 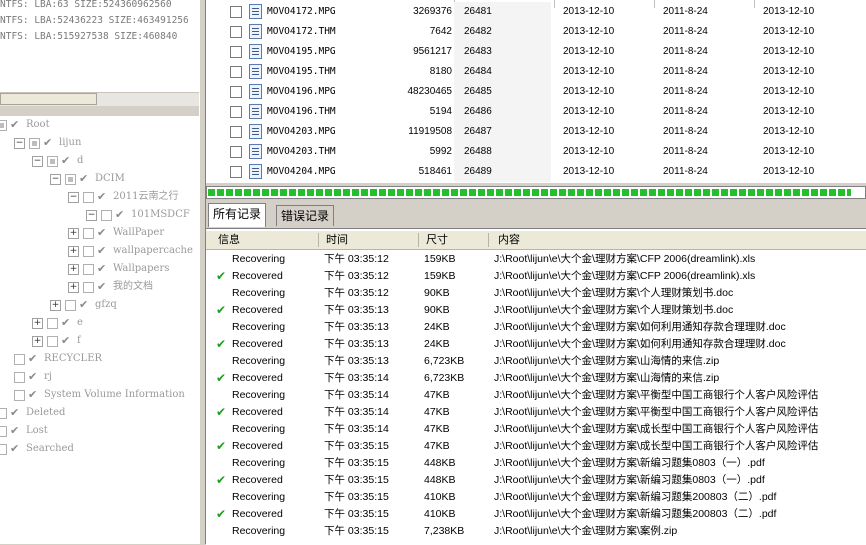 I want to click on tree-node: + ✔ e, so click(x=57, y=323).